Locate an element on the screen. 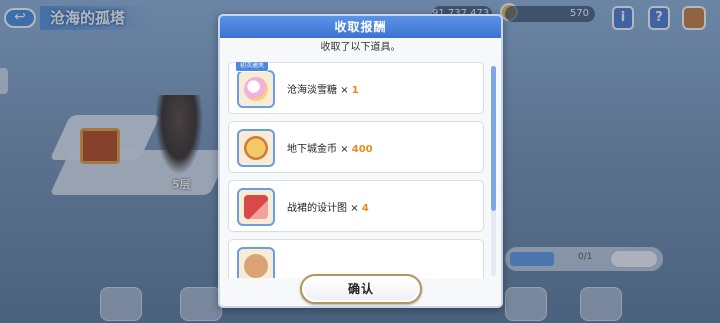  list-item: 初次通关 沧海淡雪糖 × 1 is located at coordinates (356, 88).